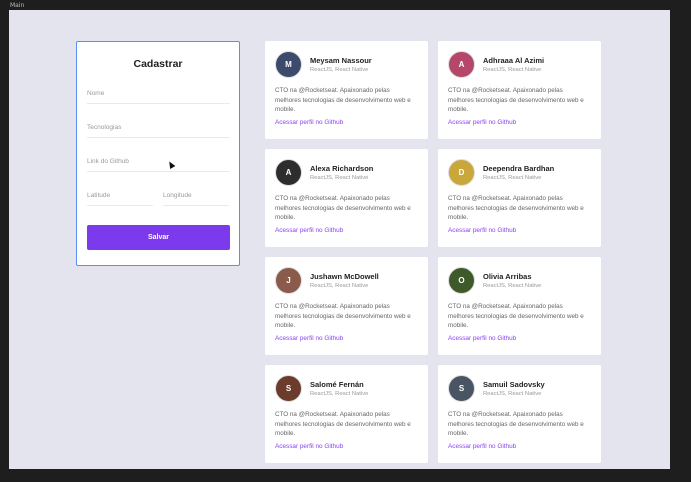 This screenshot has width=691, height=482. I want to click on user-info: Olivia Arribas ReactJS, React Native, so click(512, 280).